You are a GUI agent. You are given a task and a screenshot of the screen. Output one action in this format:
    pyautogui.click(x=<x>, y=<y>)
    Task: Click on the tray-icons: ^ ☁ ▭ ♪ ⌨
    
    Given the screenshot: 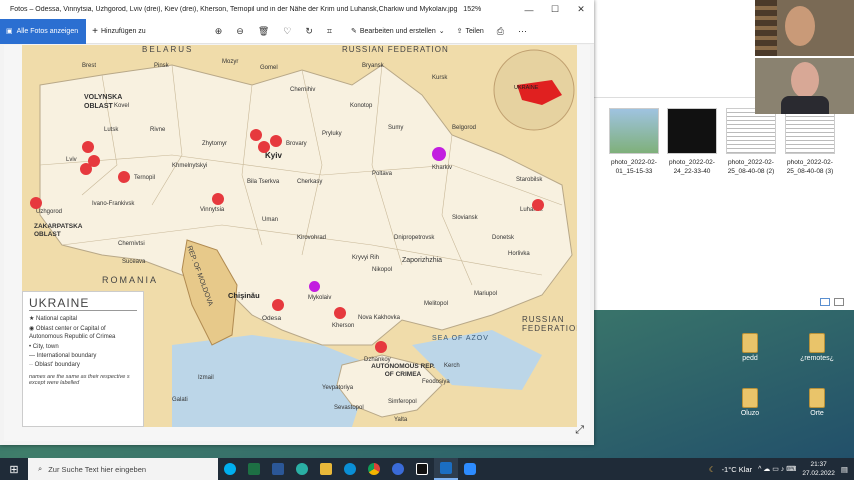 What is the action you would take?
    pyautogui.click(x=777, y=469)
    